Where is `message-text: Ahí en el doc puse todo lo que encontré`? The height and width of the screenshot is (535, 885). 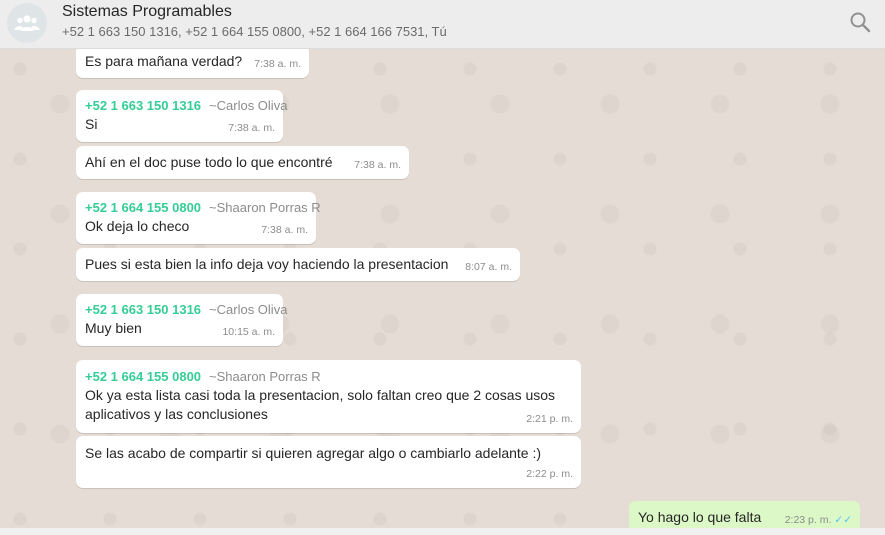
message-text: Ahí en el doc puse todo lo que encontré is located at coordinates (209, 162).